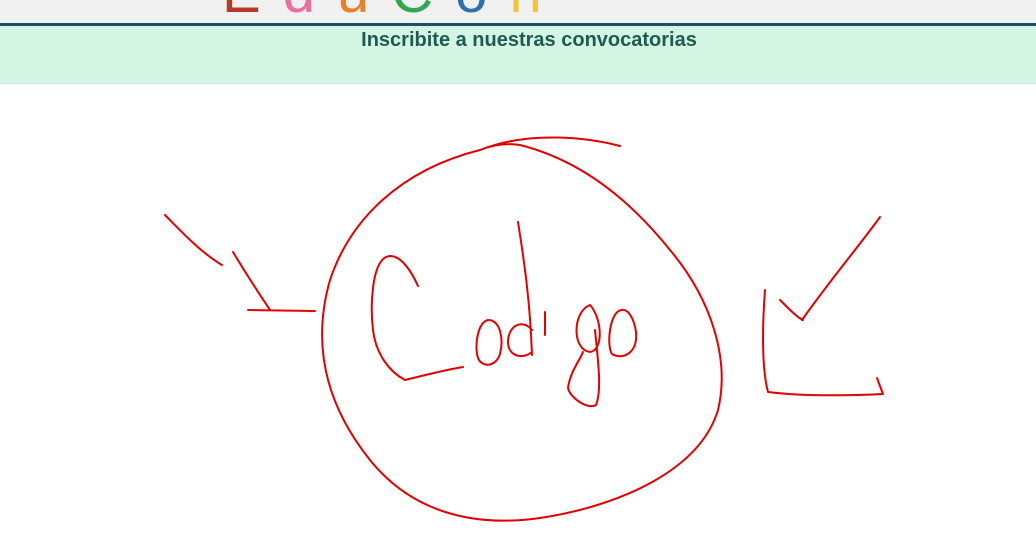 The height and width of the screenshot is (556, 1036). Describe the element at coordinates (482, 11) in the screenshot. I see `logo-letter-o: o` at that location.